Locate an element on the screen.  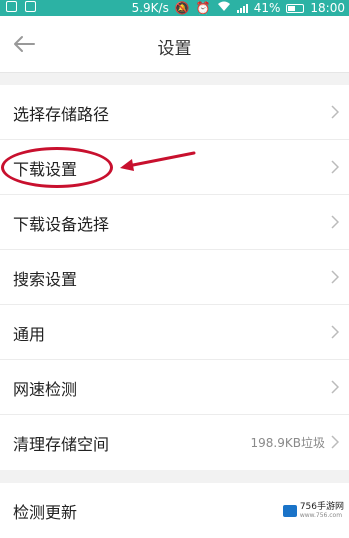
annotation-circle is located at coordinates (57, 167).